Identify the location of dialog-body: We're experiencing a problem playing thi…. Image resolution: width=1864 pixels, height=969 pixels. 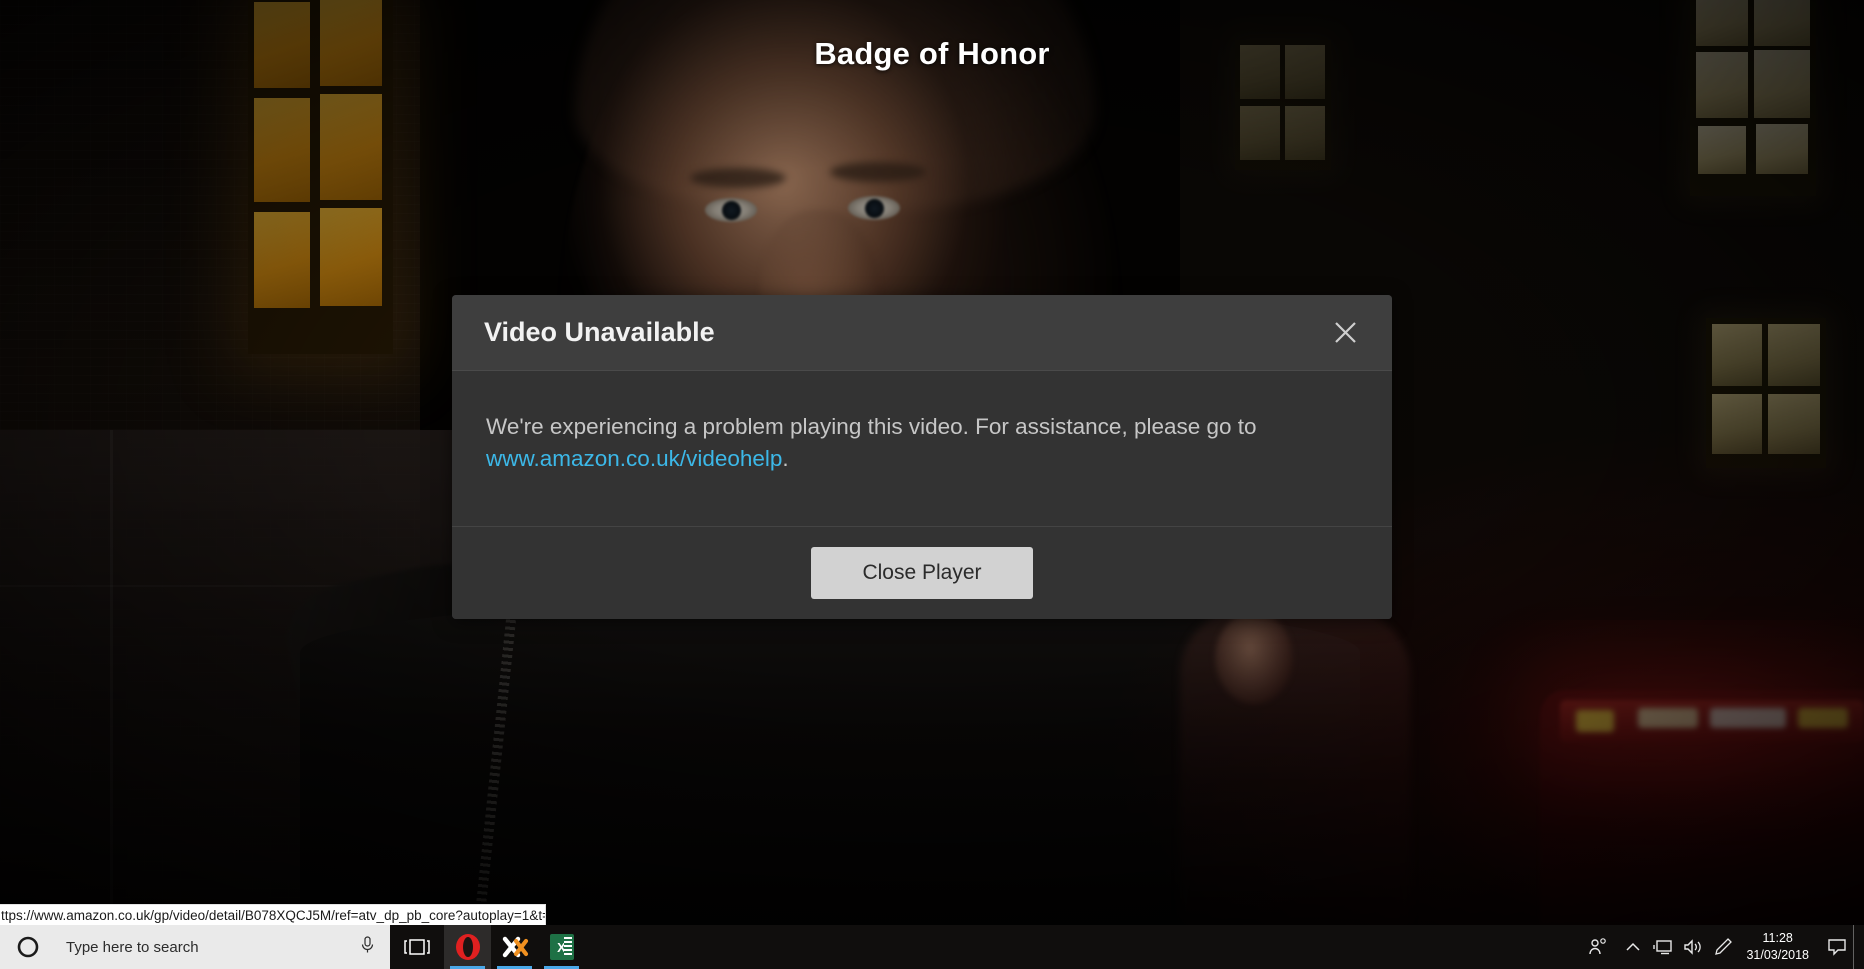
(922, 449).